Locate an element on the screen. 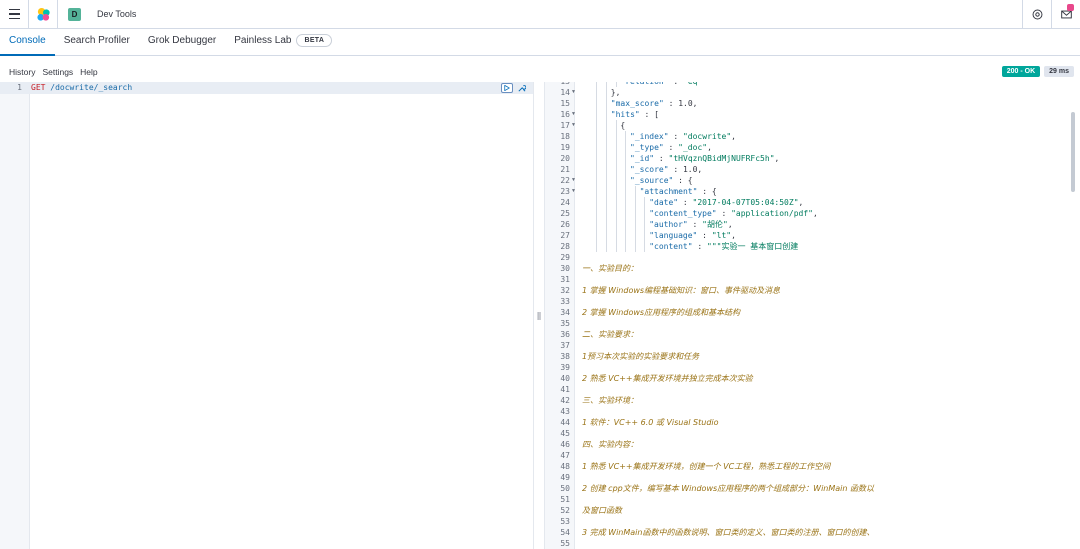 The image size is (1080, 549). json-string: "tHVqznQBidMjNUFRFc5h" is located at coordinates (721, 158).